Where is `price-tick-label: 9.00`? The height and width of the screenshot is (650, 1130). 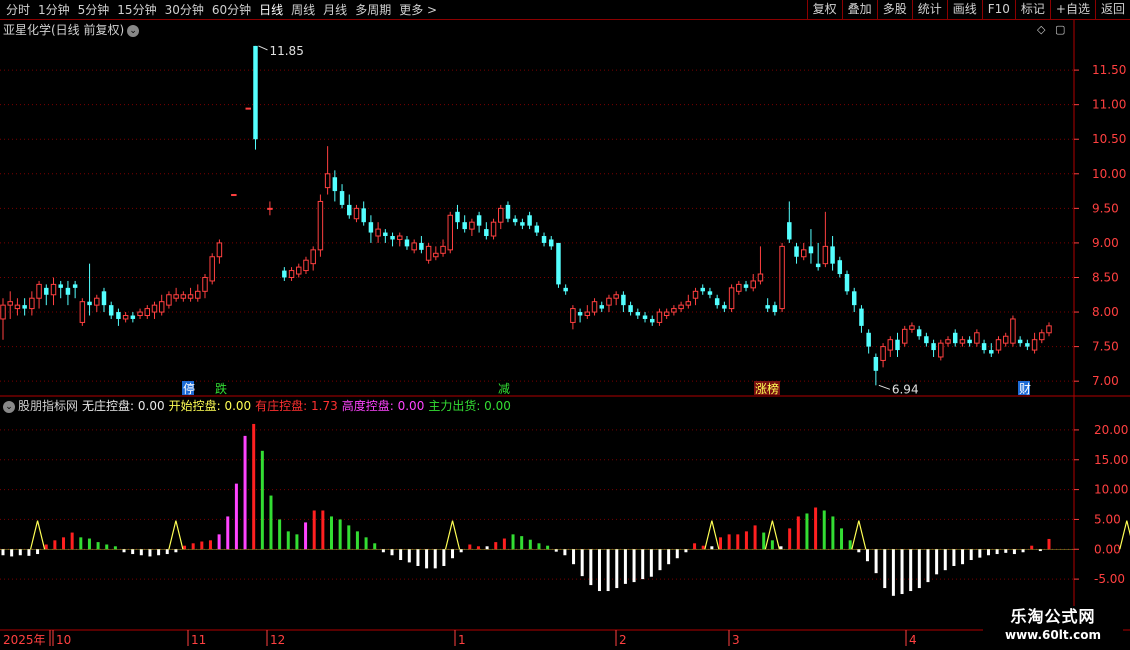
price-tick-label: 9.00 is located at coordinates (1105, 243).